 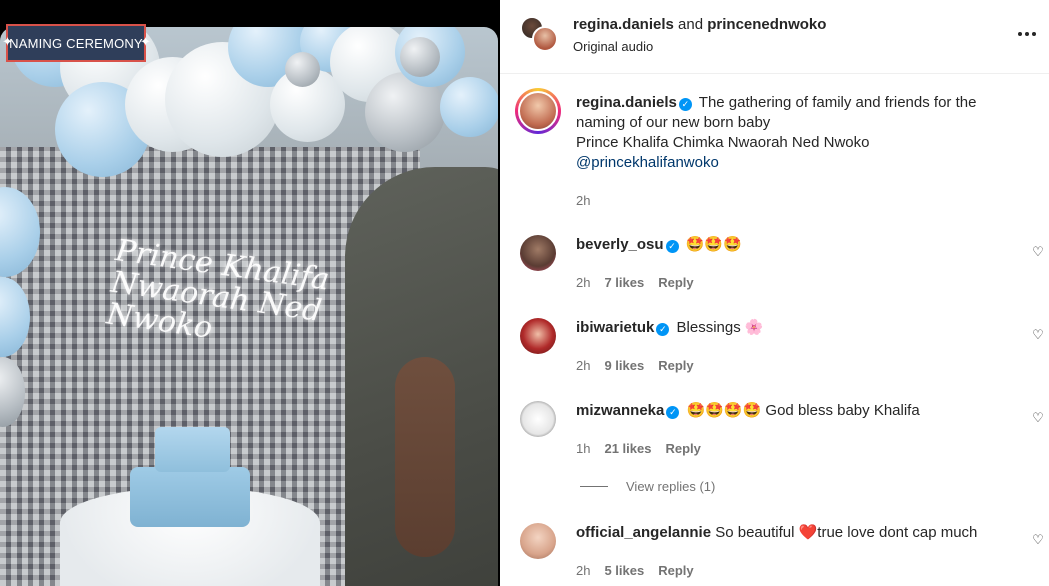 What do you see at coordinates (647, 162) in the screenshot?
I see `mention-link: @princekhalifanwoko` at bounding box center [647, 162].